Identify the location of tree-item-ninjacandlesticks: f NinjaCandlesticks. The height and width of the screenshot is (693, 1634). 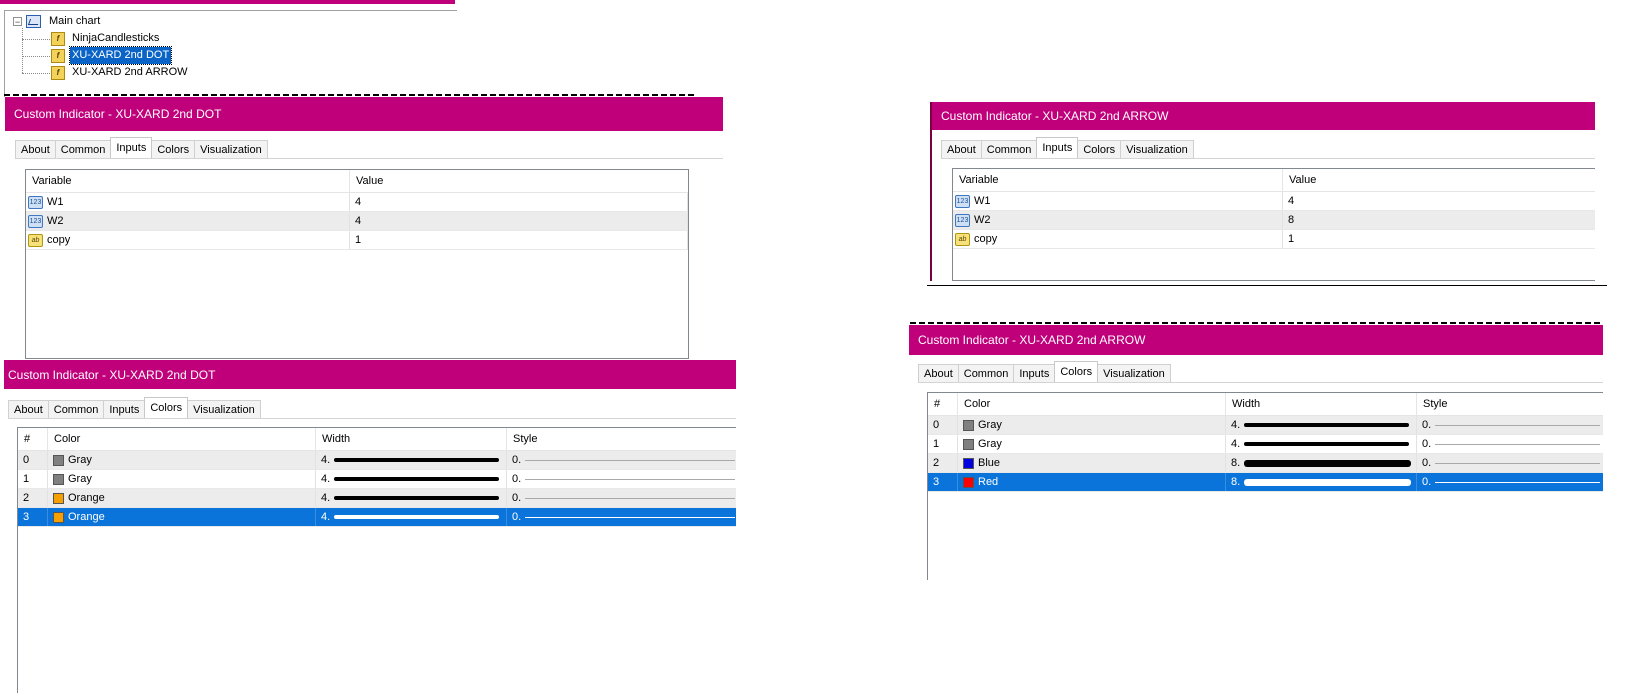
(106, 38).